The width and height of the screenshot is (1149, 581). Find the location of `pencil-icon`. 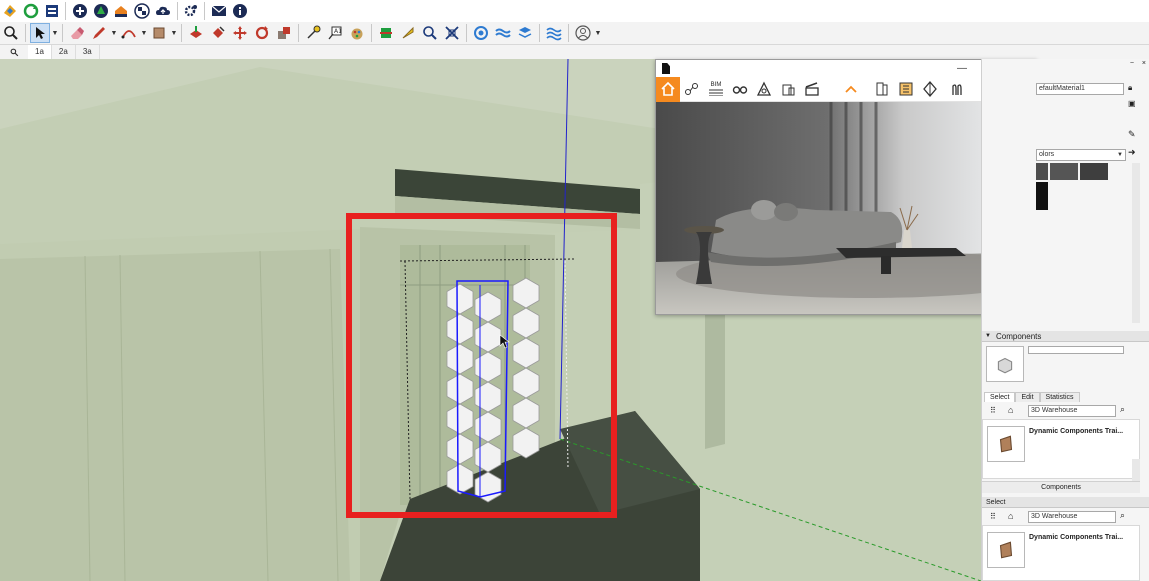

pencil-icon is located at coordinates (99, 33).